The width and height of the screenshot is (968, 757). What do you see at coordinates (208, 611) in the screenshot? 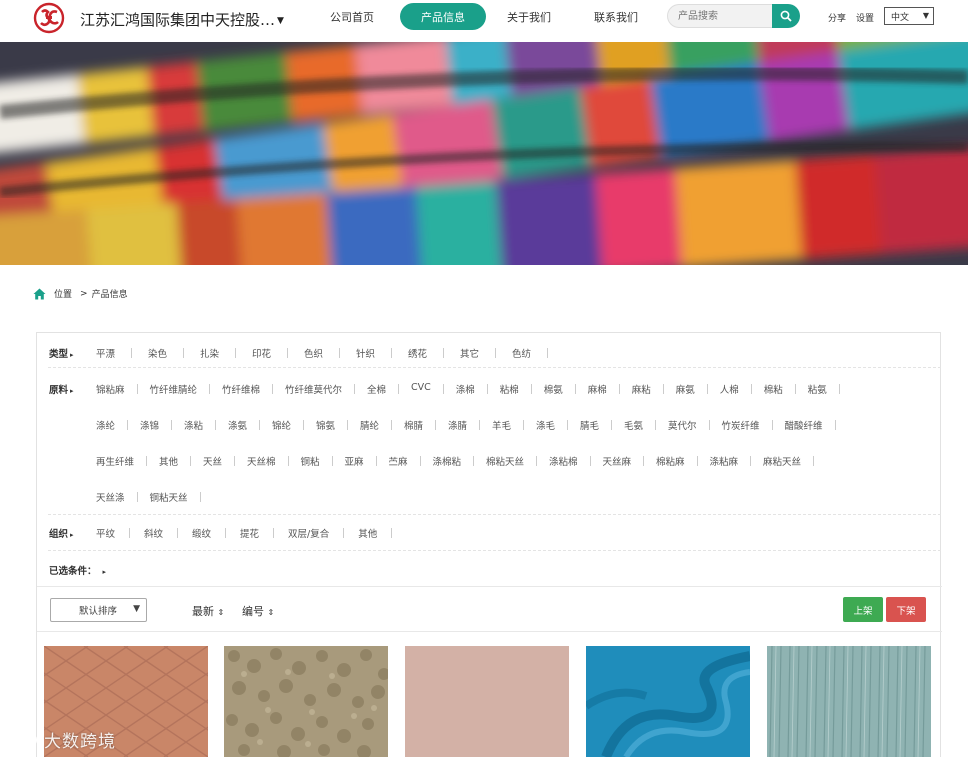
I see `sort-newest: 最新 ⇕` at bounding box center [208, 611].